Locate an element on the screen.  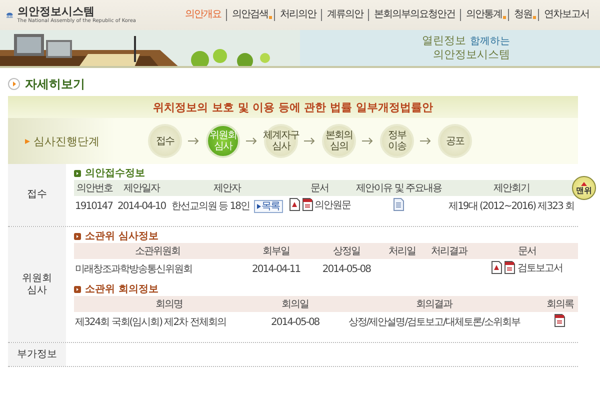
table-cell: 상정/제안설명/검토보고/대체토론/소위회부 is located at coordinates (434, 322).